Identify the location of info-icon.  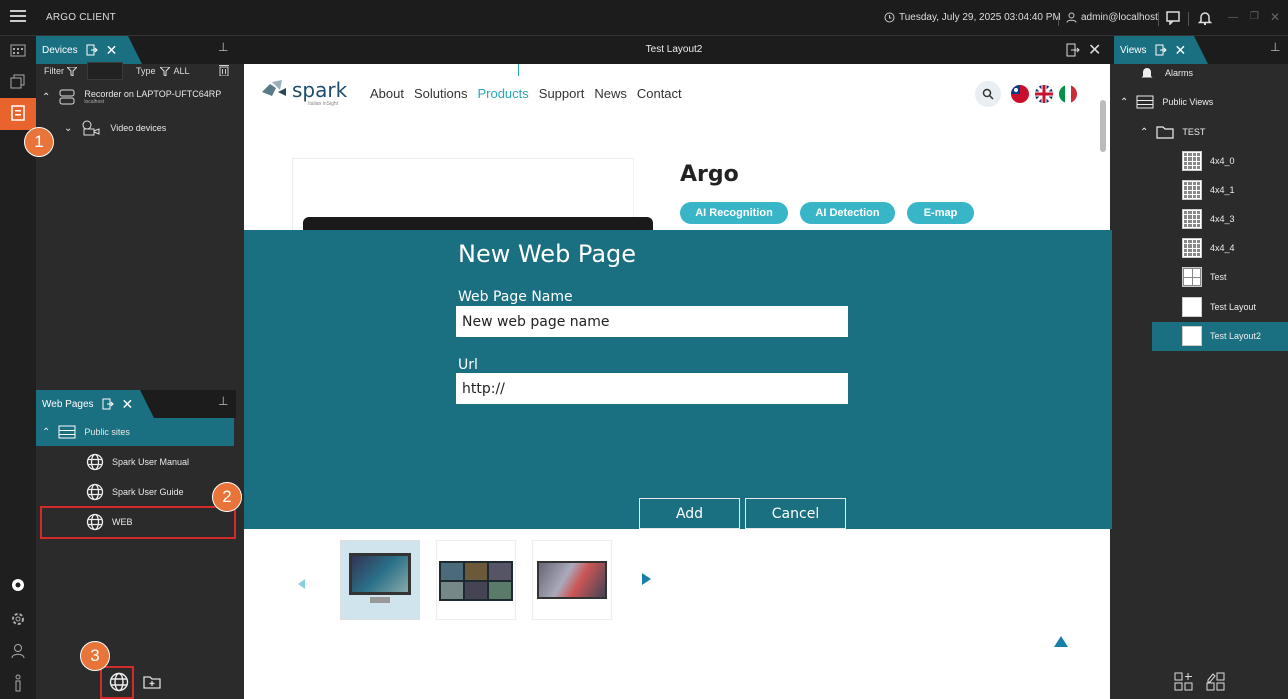
(18, 683).